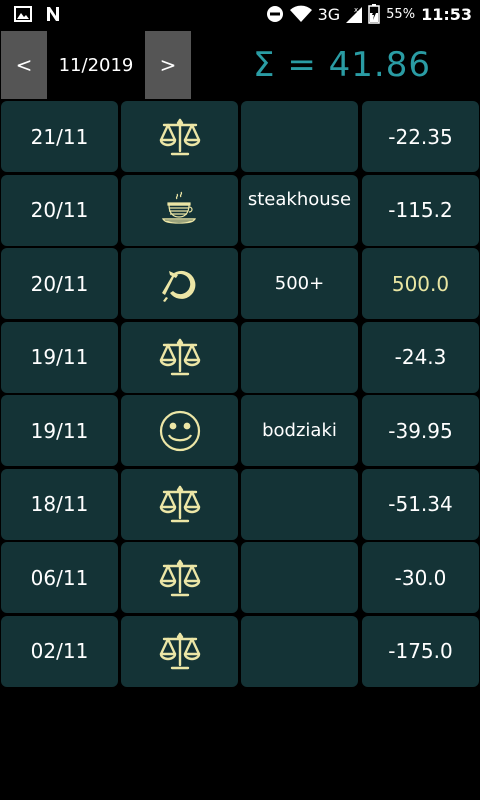  Describe the element at coordinates (299, 210) in the screenshot. I see `note-cell: steakhouse` at that location.